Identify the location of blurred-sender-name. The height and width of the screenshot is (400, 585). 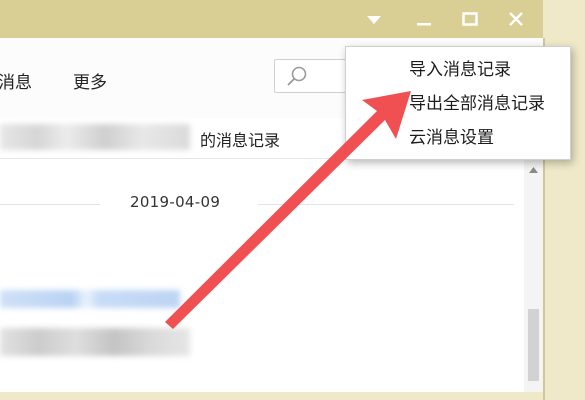
(90, 299).